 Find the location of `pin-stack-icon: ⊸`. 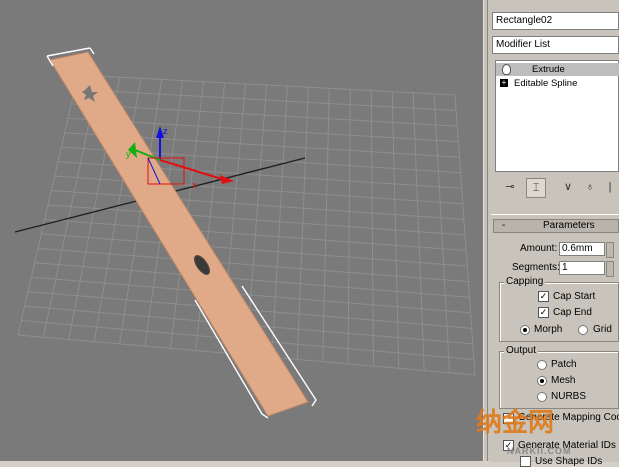

pin-stack-icon: ⊸ is located at coordinates (510, 187).